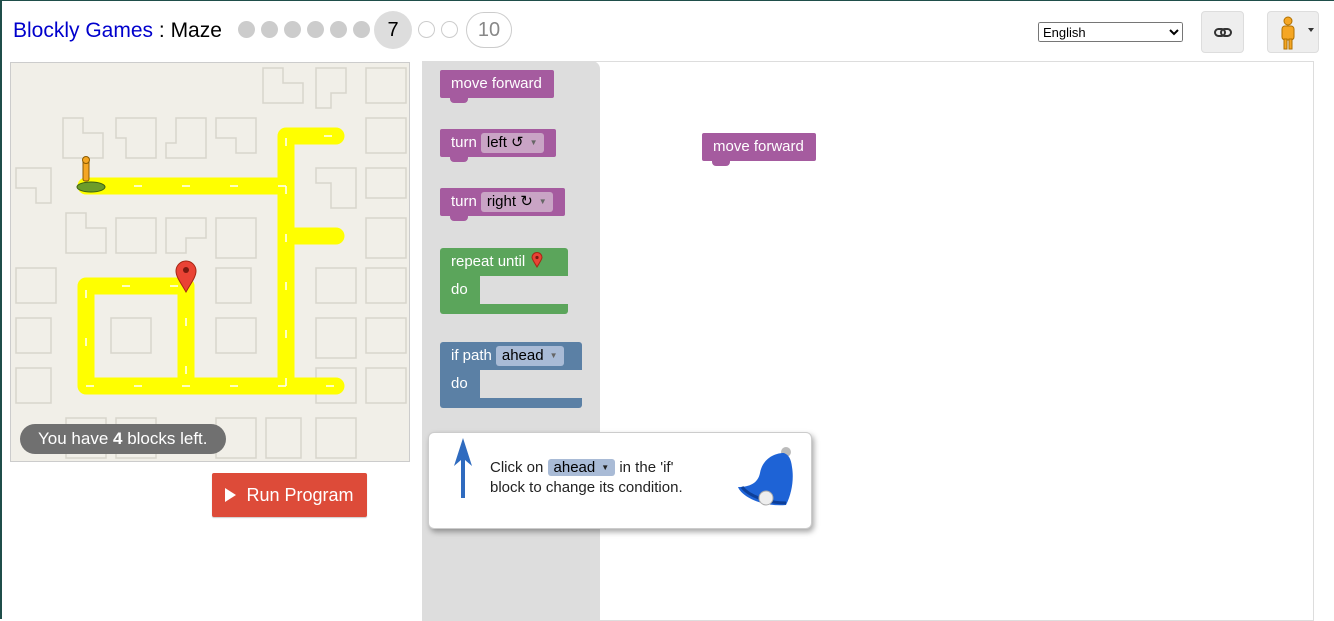  What do you see at coordinates (75, 438) in the screenshot?
I see `blocks-left-prefix: You have` at bounding box center [75, 438].